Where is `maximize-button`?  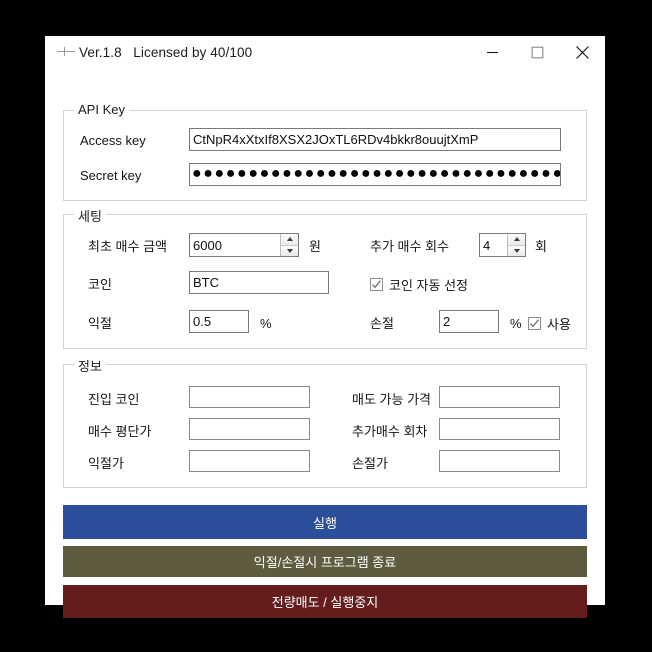
maximize-button is located at coordinates (537, 52).